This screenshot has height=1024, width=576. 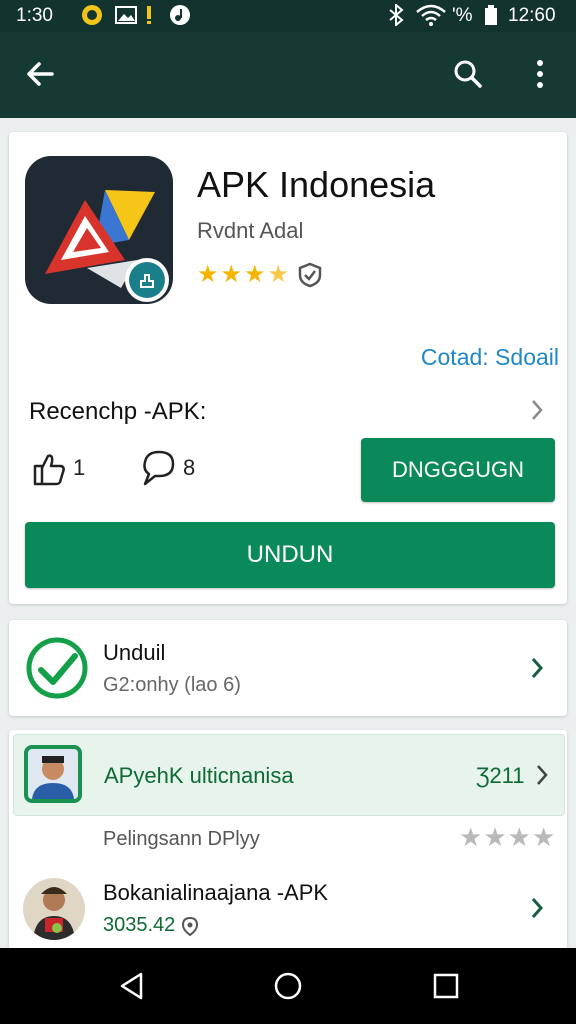 I want to click on comment-icon, so click(x=159, y=468).